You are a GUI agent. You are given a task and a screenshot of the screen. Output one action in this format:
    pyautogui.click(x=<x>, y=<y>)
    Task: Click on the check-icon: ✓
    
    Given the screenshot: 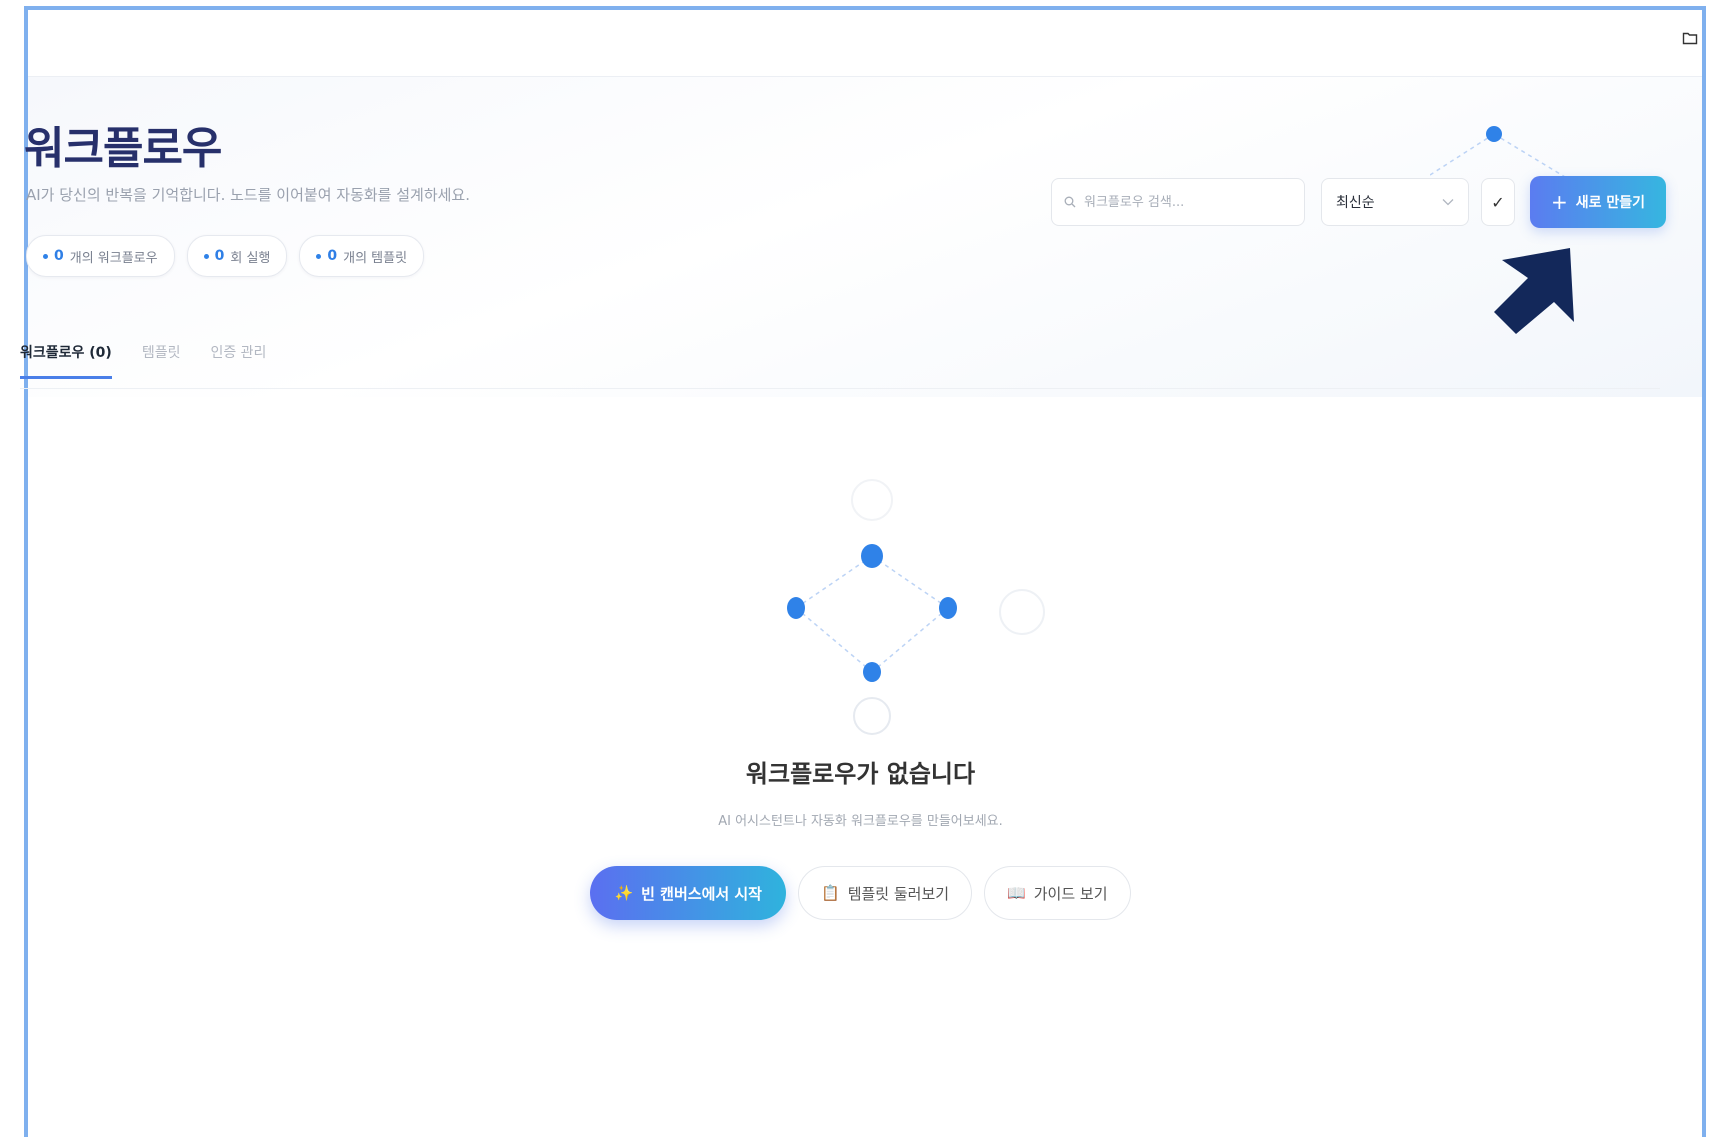 What is the action you would take?
    pyautogui.click(x=1498, y=202)
    